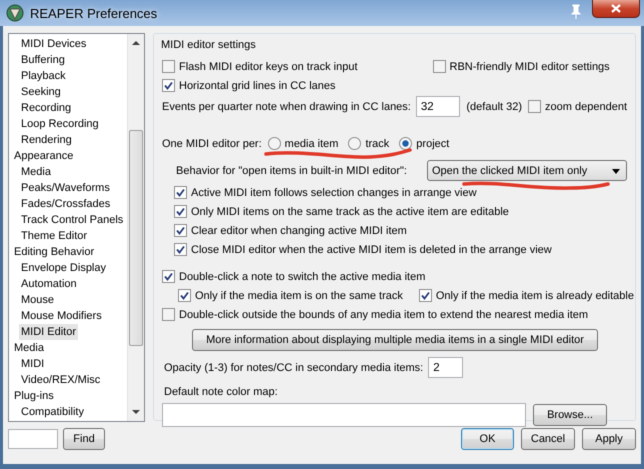 The height and width of the screenshot is (469, 644). What do you see at coordinates (15, 13) in the screenshot?
I see `app-logo-icon` at bounding box center [15, 13].